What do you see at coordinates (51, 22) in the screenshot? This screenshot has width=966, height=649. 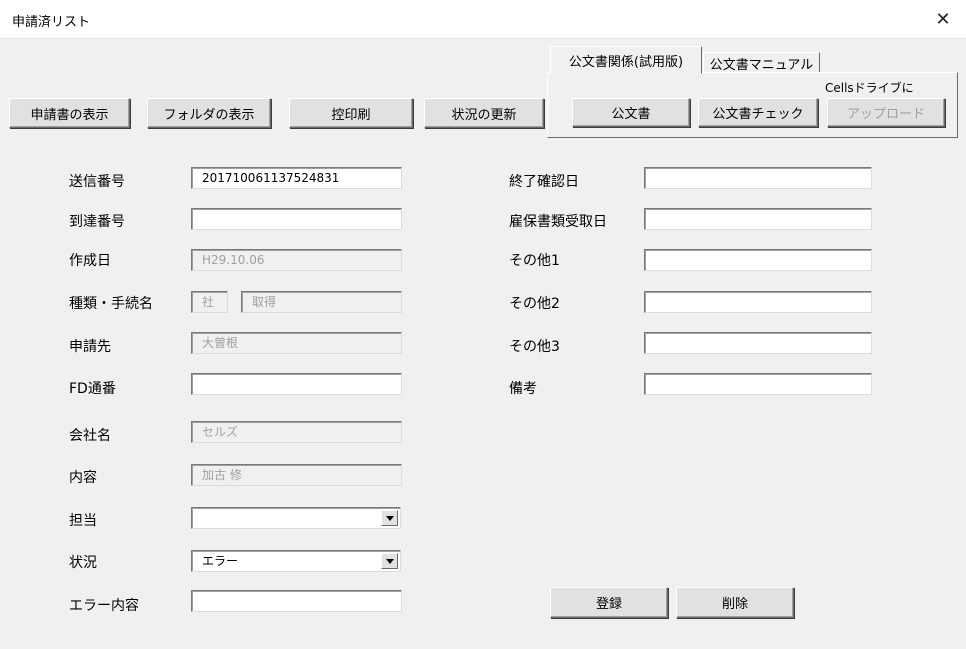 I see `window-title: 申請済リスト` at bounding box center [51, 22].